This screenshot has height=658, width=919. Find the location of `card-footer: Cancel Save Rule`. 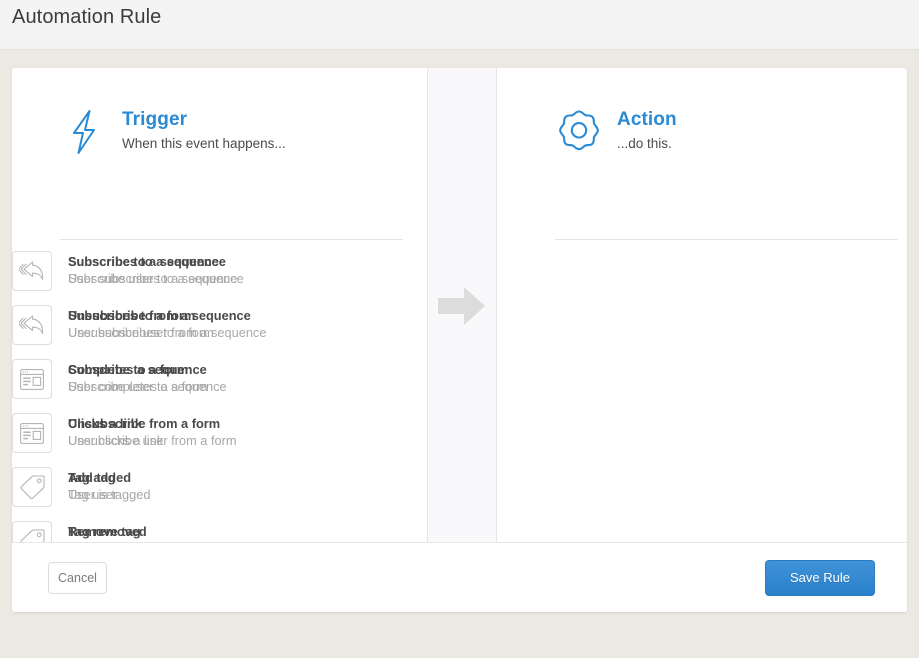

card-footer: Cancel Save Rule is located at coordinates (459, 577).